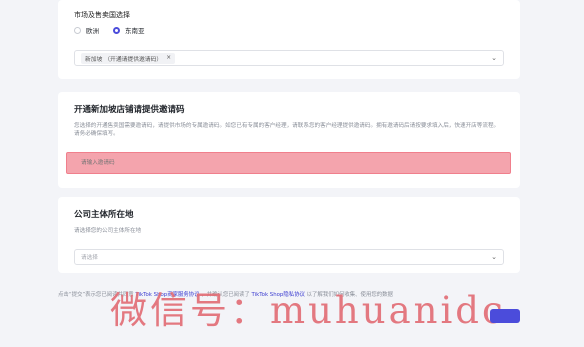 Image resolution: width=584 pixels, height=347 pixels. I want to click on market-label: 市场及售卖国选择, so click(102, 15).